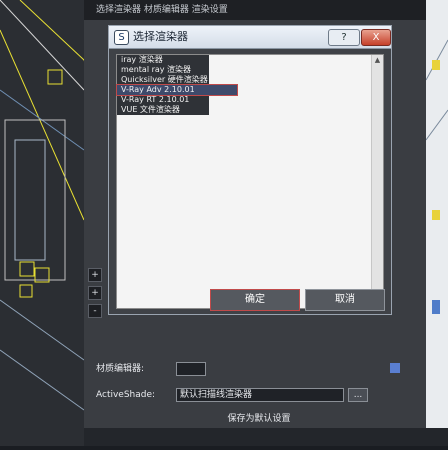  What do you see at coordinates (163, 110) in the screenshot?
I see `renderer-list-item: VUE 文件渲染器` at bounding box center [163, 110].